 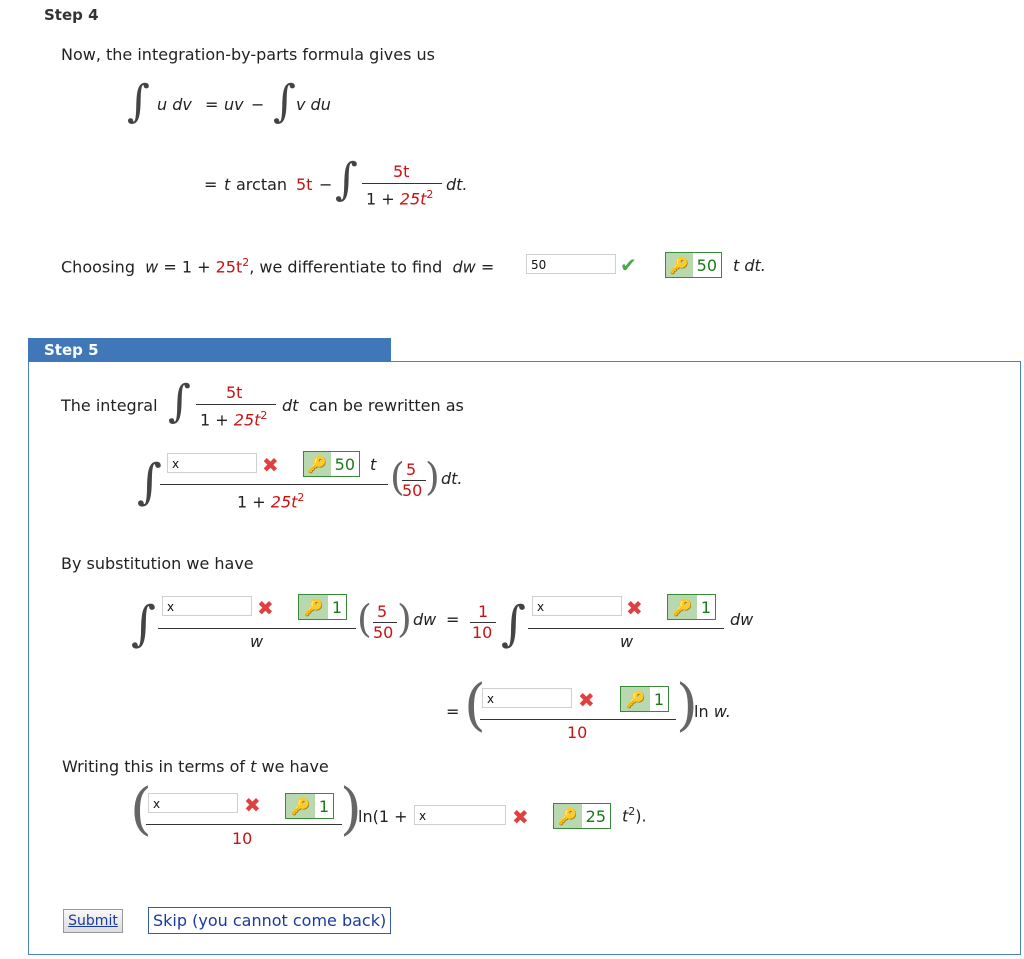 I want to click on line2-coef: 5t, so click(x=304, y=184).